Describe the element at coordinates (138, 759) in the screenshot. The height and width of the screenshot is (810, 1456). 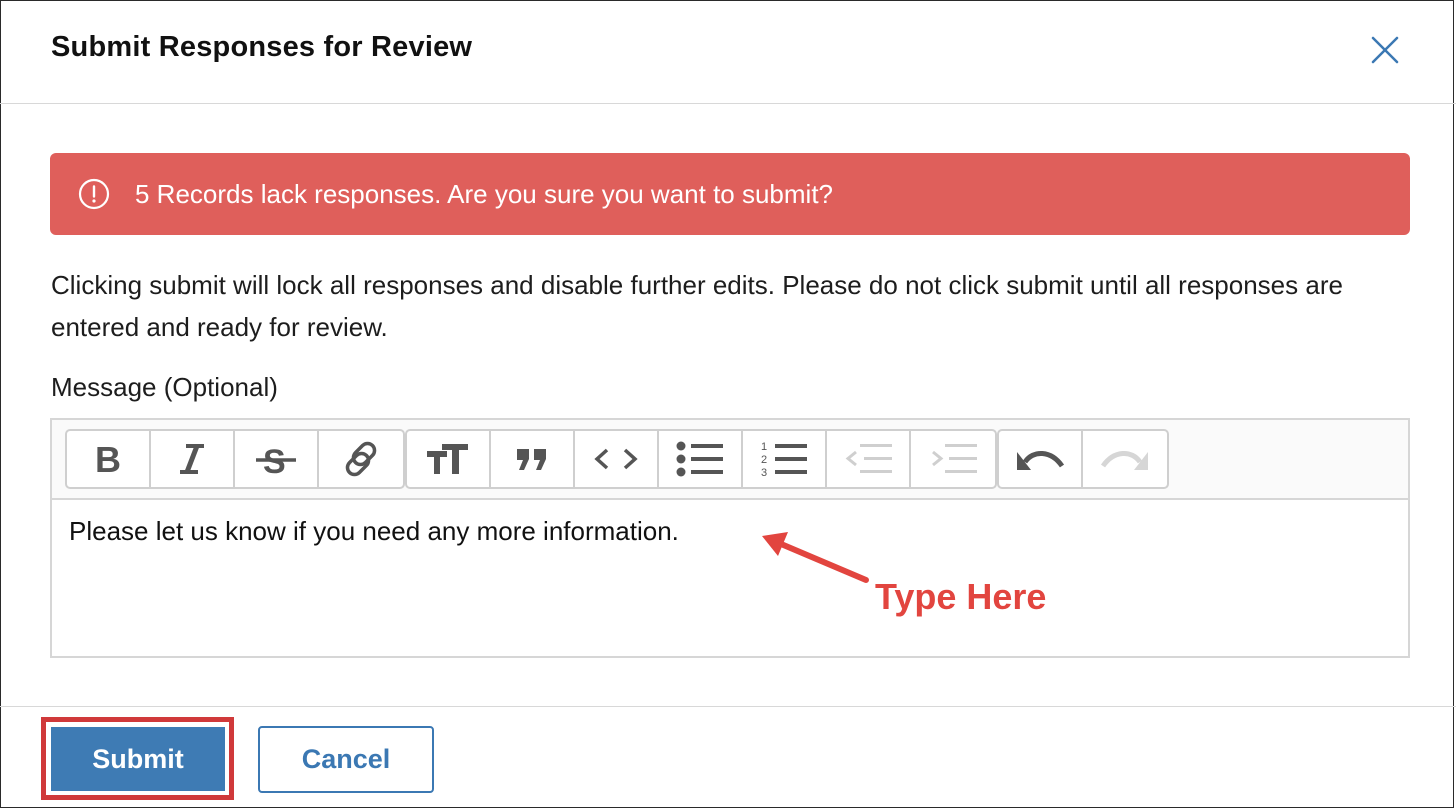
I see `submit-button: Submit` at that location.